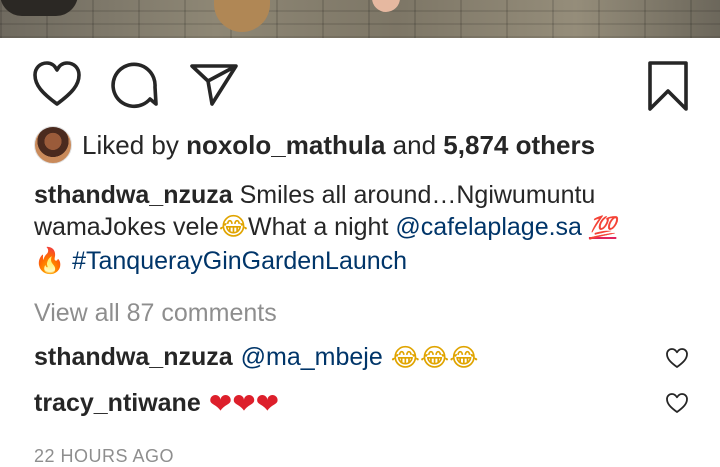 Image resolution: width=720 pixels, height=467 pixels. What do you see at coordinates (133, 195) in the screenshot?
I see `caption-username: sthandwa_nzuza` at bounding box center [133, 195].